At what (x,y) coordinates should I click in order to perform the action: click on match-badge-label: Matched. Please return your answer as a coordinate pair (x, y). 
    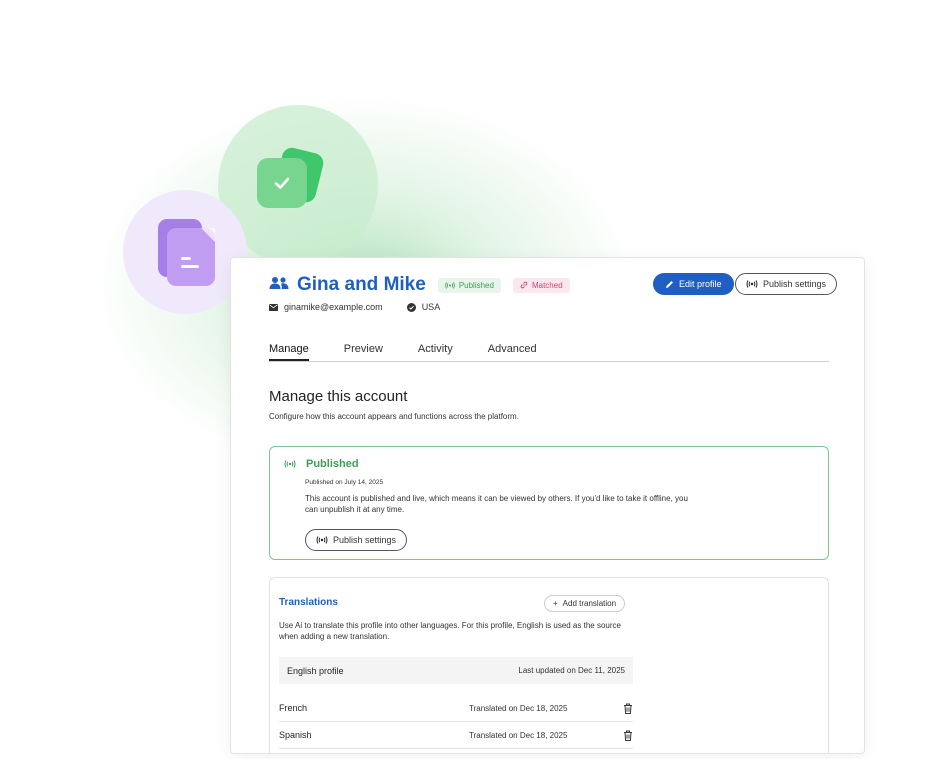
    Looking at the image, I should click on (547, 285).